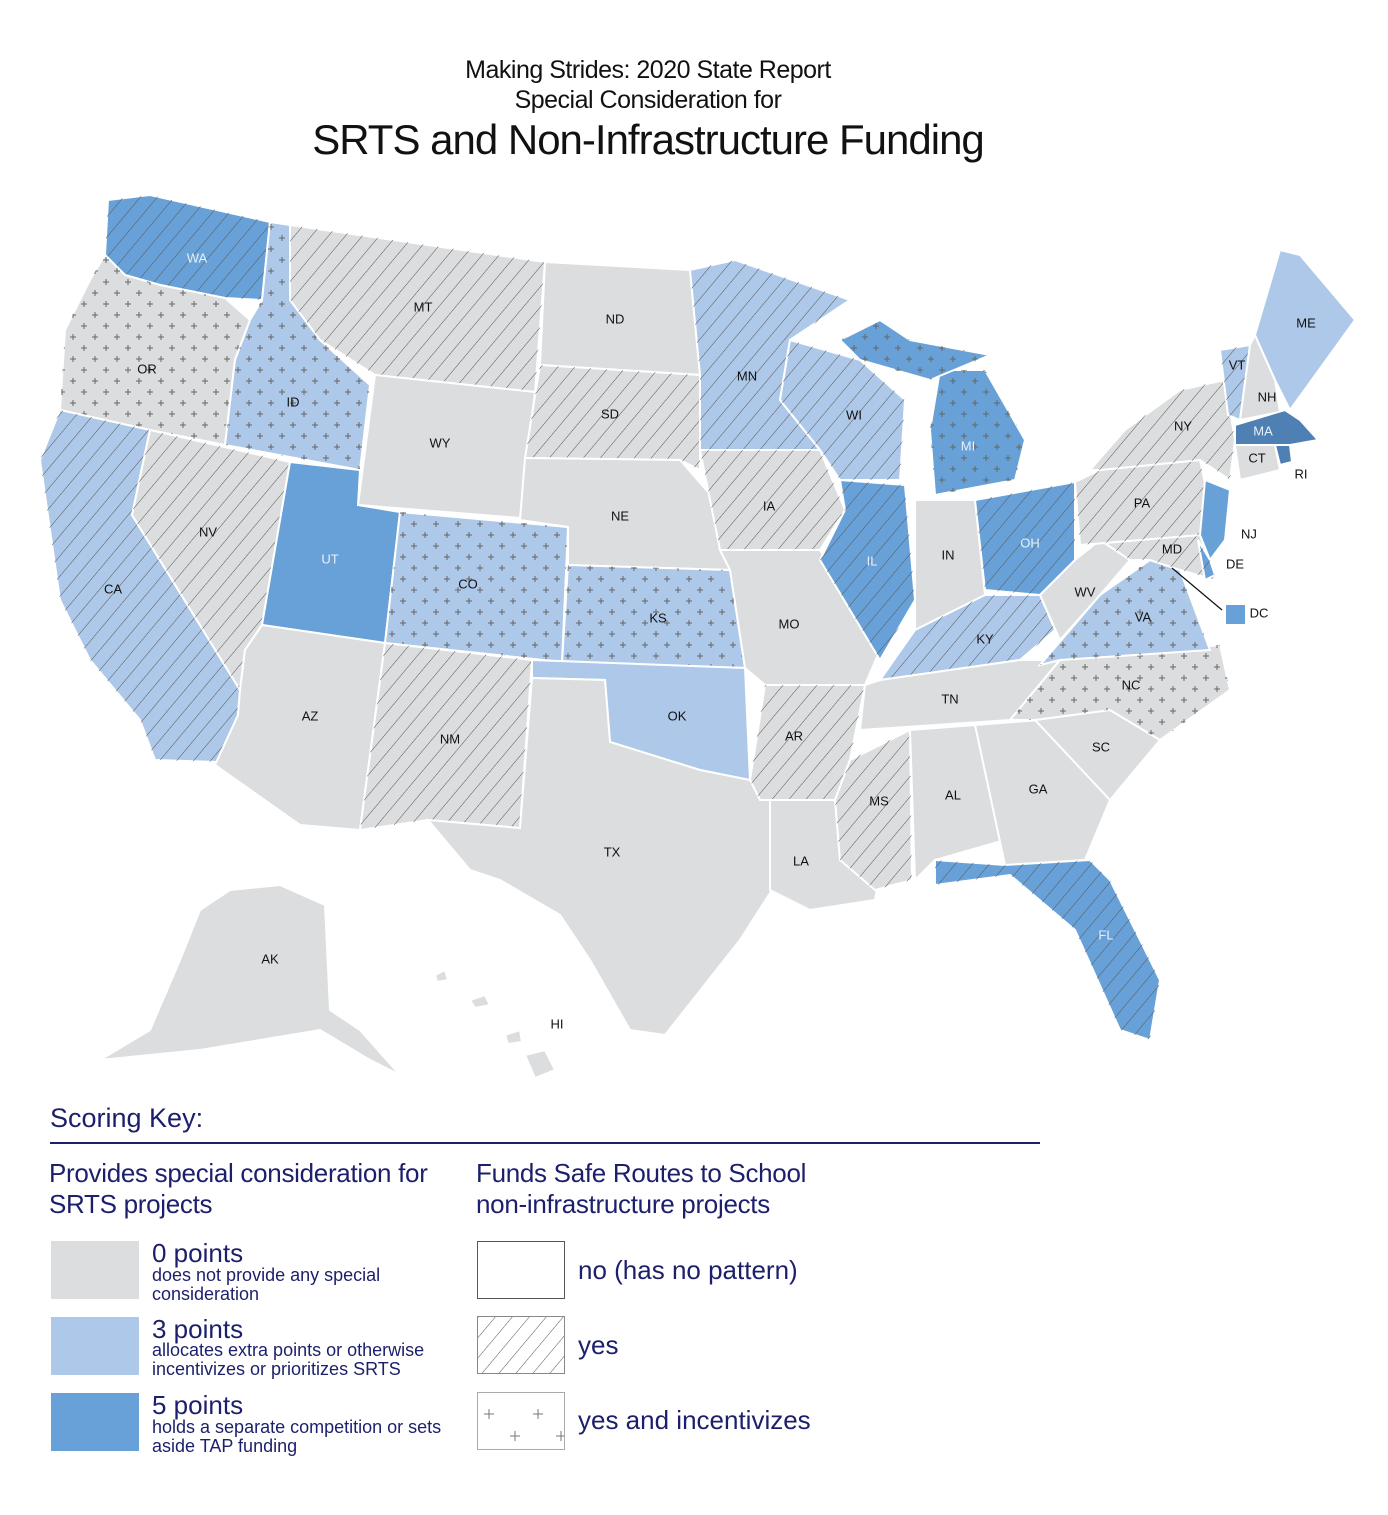 Image resolution: width=1388 pixels, height=1515 pixels. What do you see at coordinates (113, 588) in the screenshot?
I see `state-label-ca: CA` at bounding box center [113, 588].